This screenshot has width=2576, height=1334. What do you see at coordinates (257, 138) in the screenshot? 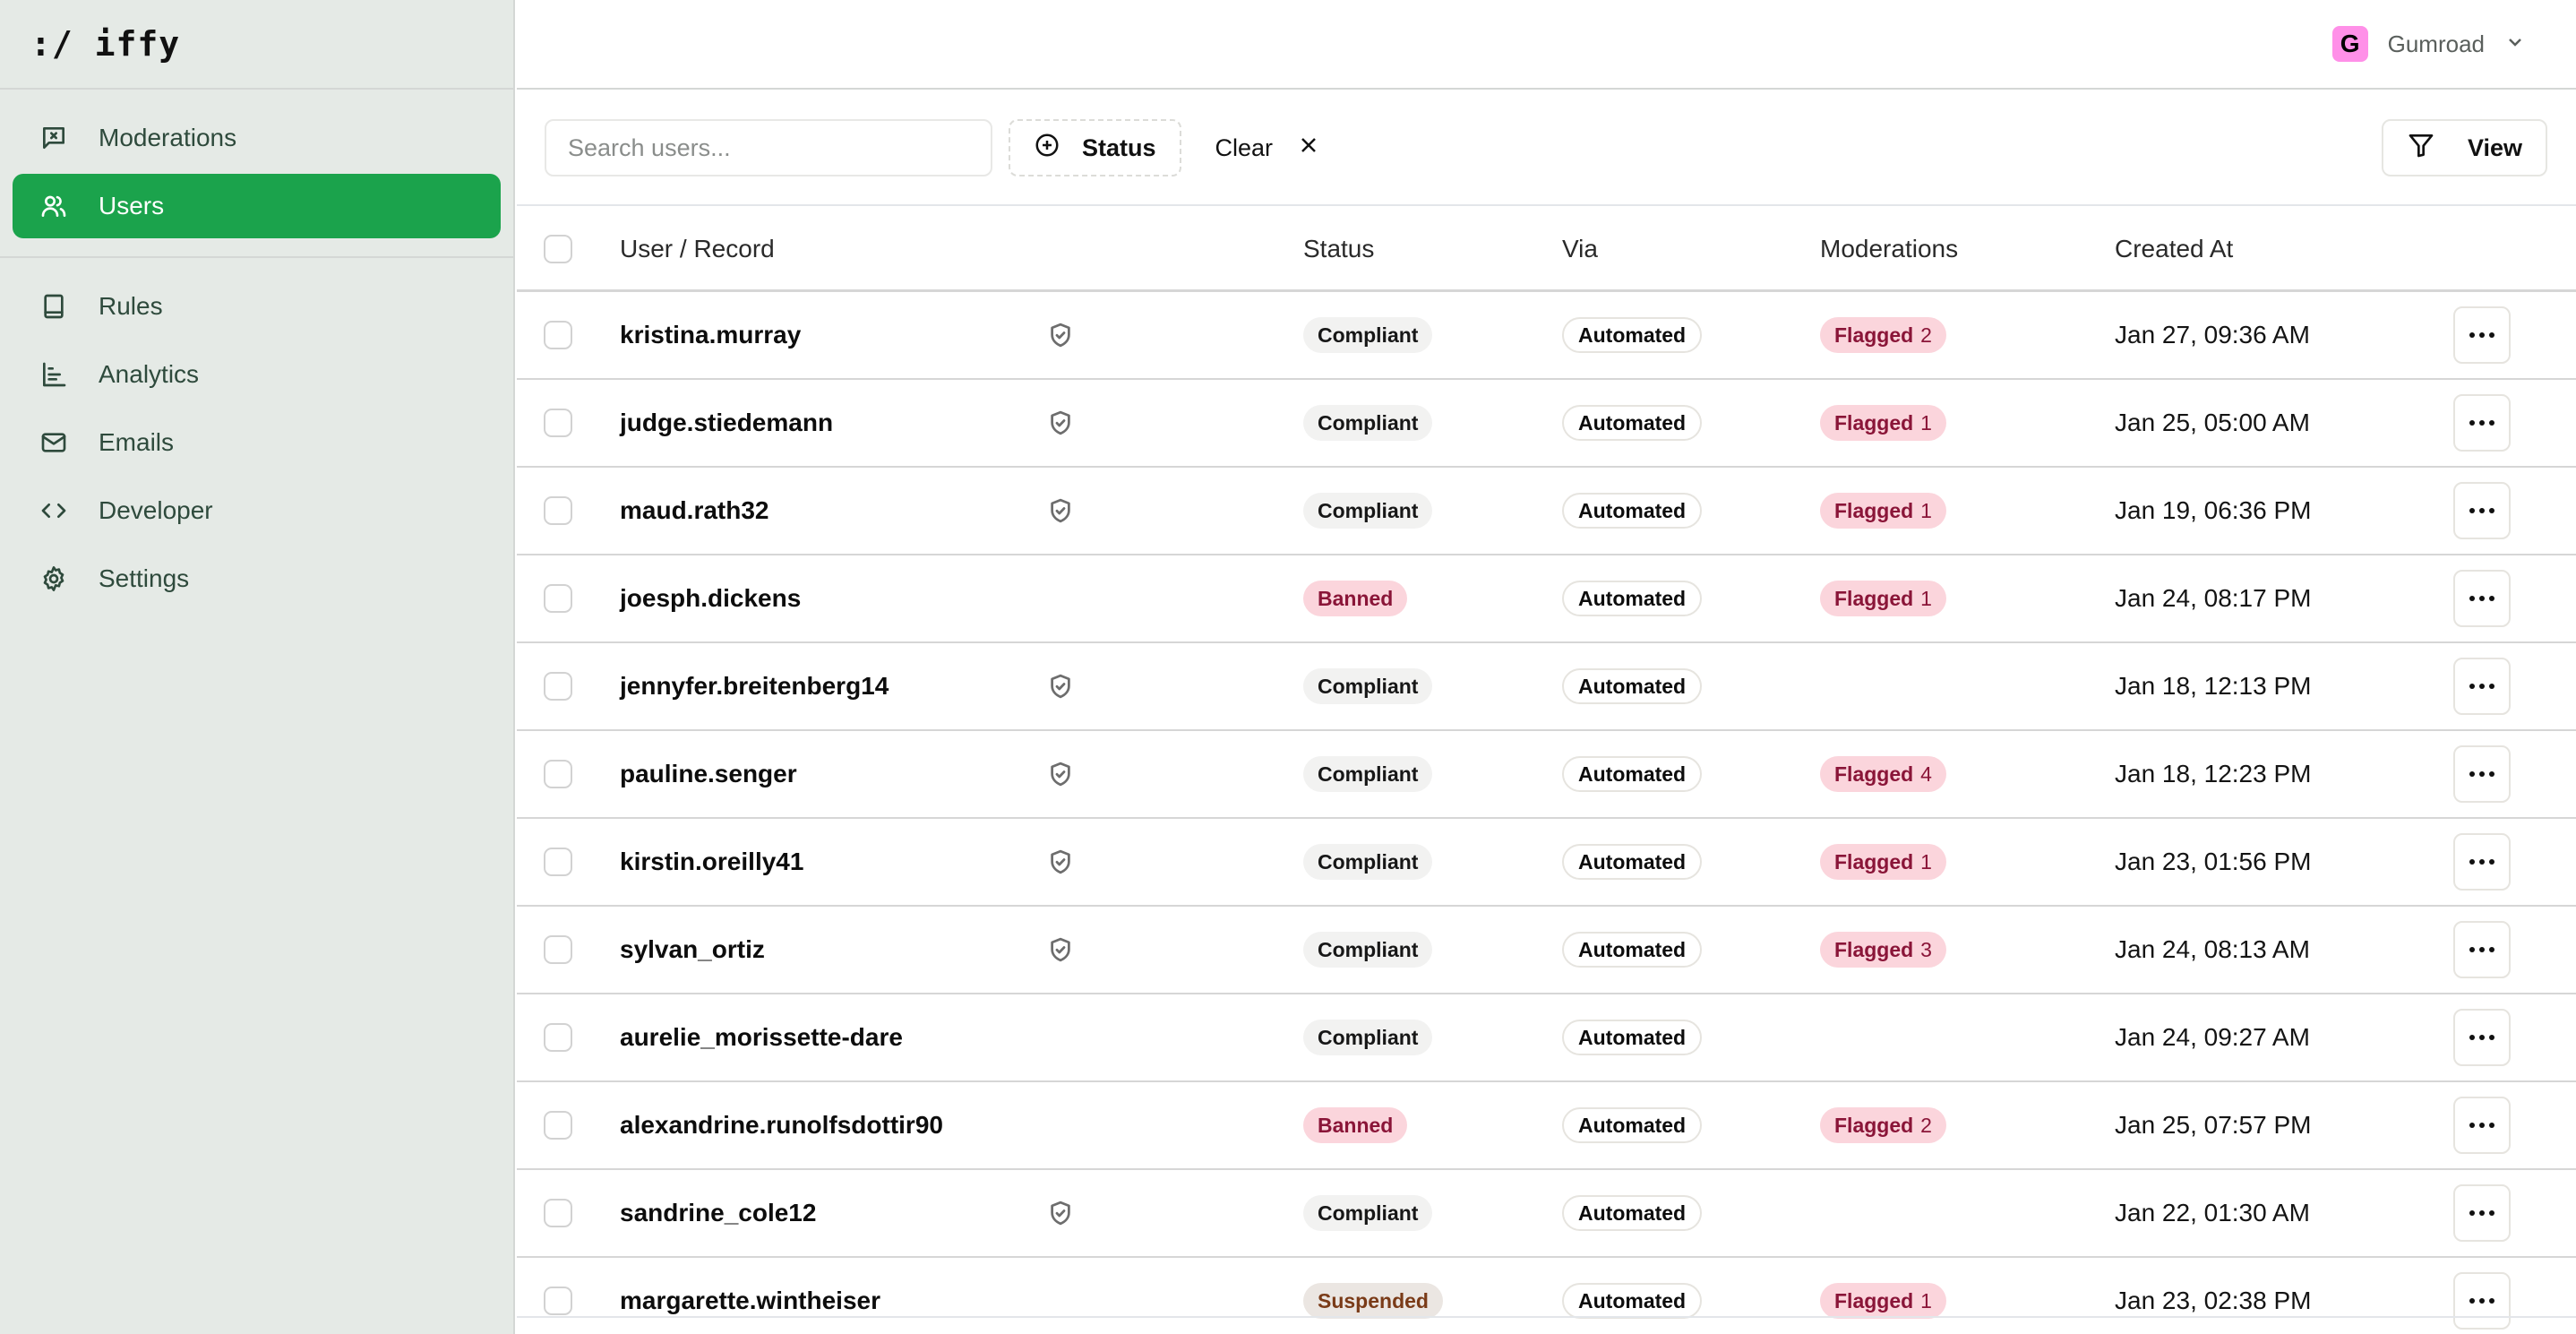
I see `sidebar-item-moderations: Moderations` at bounding box center [257, 138].